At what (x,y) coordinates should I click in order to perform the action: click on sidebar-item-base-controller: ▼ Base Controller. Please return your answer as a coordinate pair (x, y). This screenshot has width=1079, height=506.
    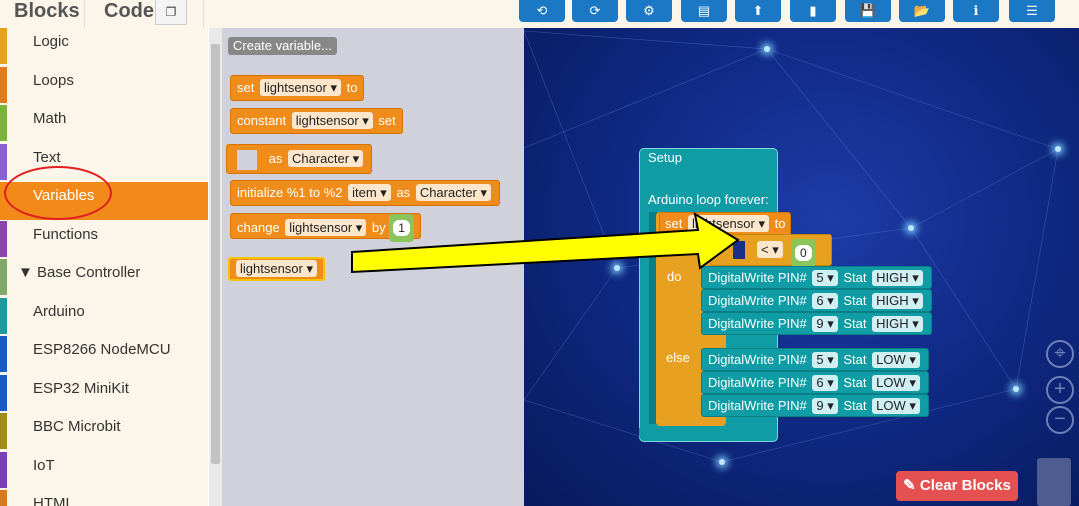
    Looking at the image, I should click on (104, 278).